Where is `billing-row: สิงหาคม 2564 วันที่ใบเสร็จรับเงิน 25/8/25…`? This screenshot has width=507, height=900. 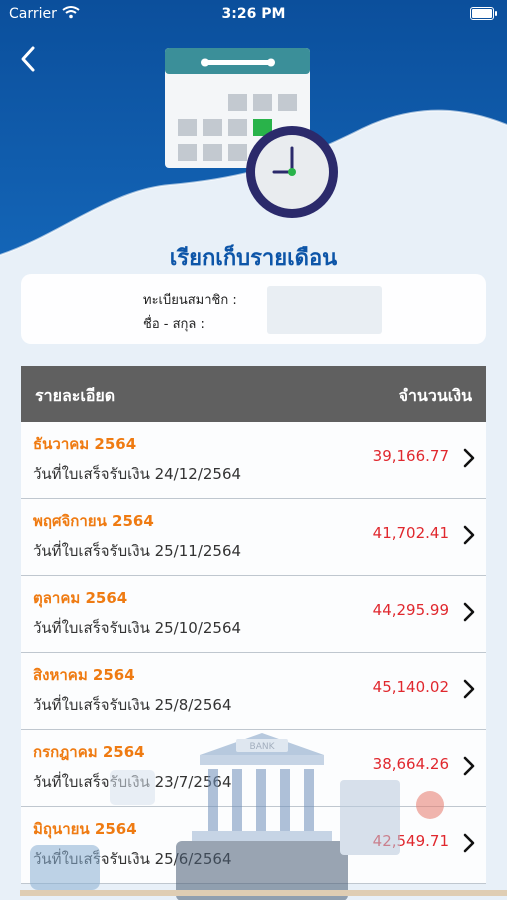
billing-row: สิงหาคม 2564 วันที่ใบเสร็จรับเงิน 25/8/25… is located at coordinates (253, 691).